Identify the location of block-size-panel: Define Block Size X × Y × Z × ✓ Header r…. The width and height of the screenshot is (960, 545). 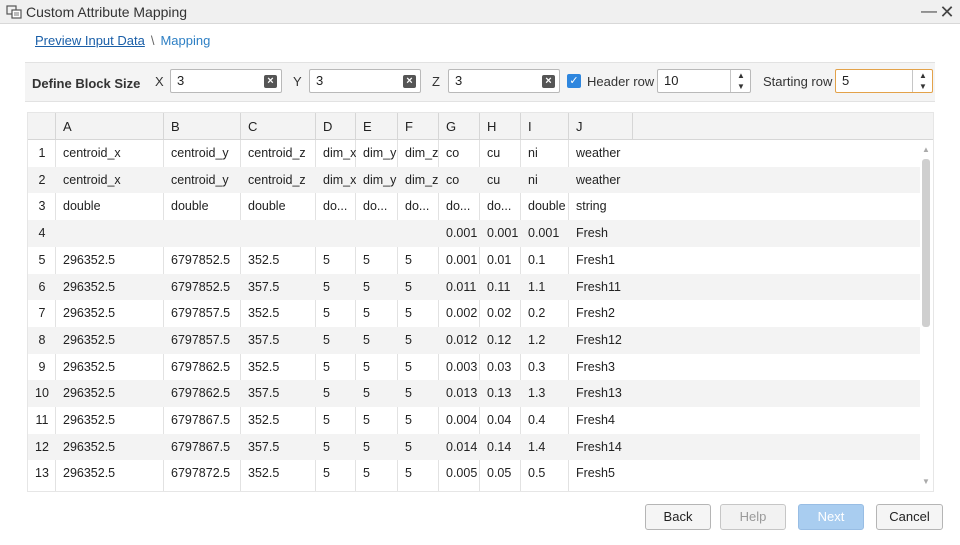
(480, 82).